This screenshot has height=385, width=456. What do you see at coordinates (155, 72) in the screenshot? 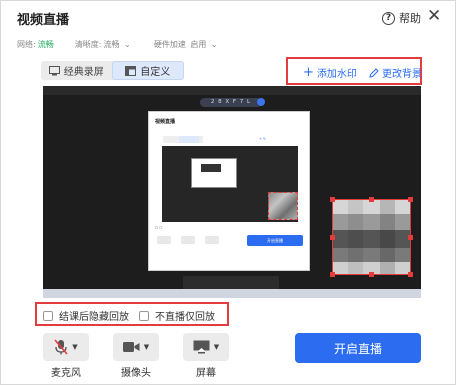
I see `tab-custom-label: 自定义` at bounding box center [155, 72].